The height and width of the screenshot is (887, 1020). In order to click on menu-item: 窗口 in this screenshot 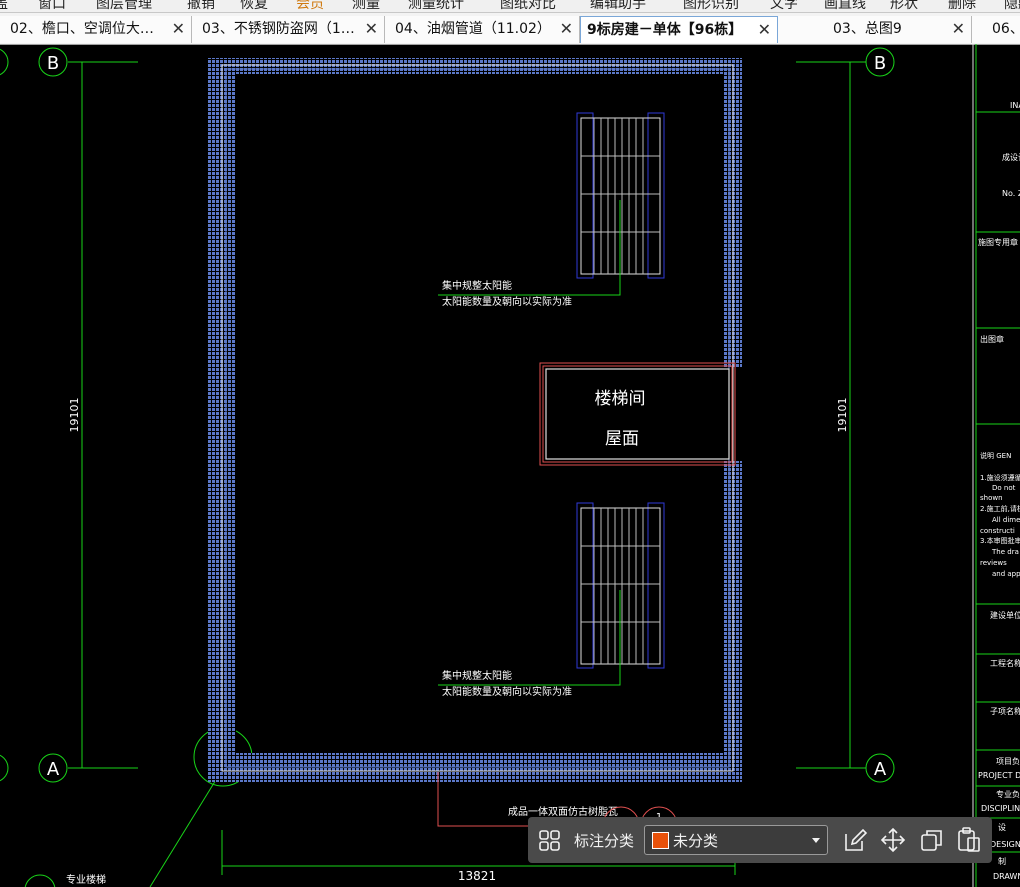, I will do `click(52, 6)`.